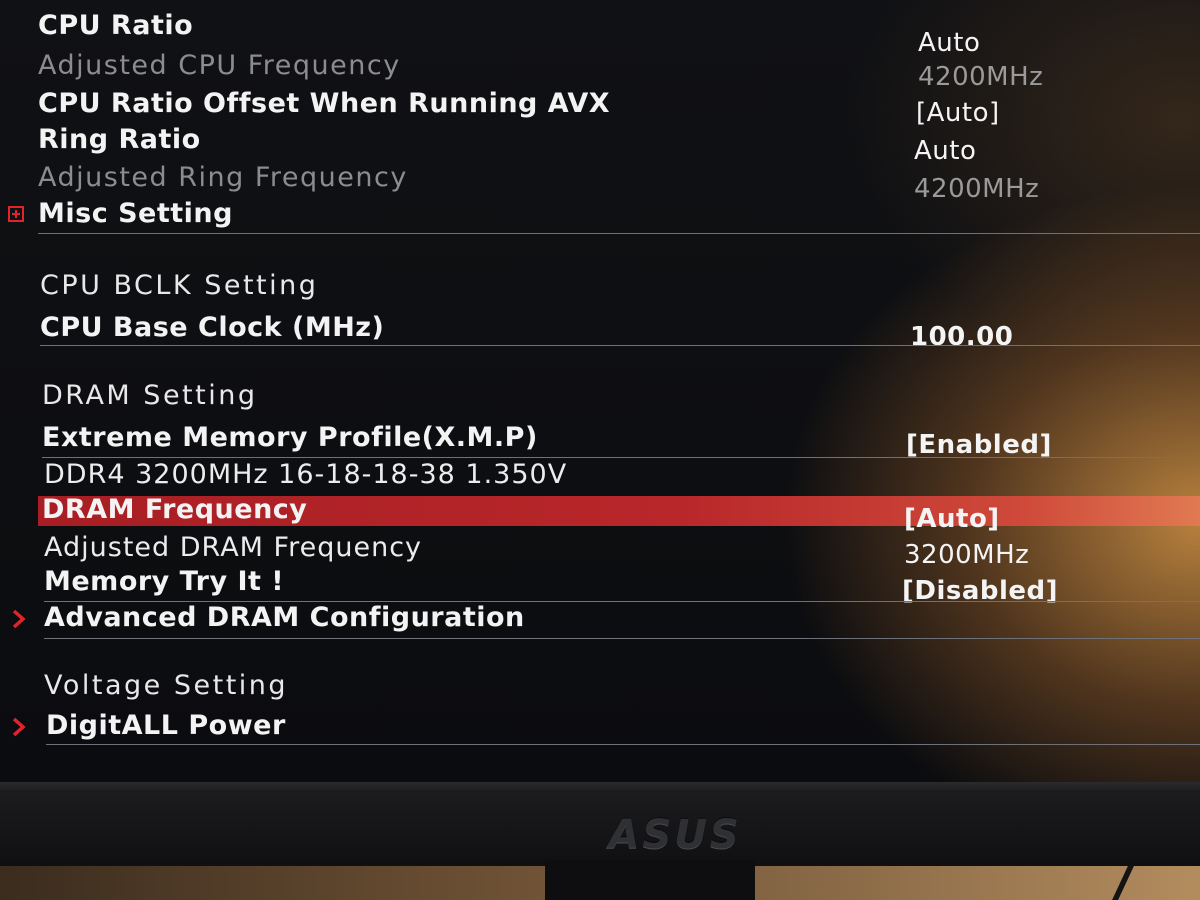 The height and width of the screenshot is (900, 1200). What do you see at coordinates (600, 585) in the screenshot?
I see `setting-row-memory-try-it: Memory Try It ! [Disabled]` at bounding box center [600, 585].